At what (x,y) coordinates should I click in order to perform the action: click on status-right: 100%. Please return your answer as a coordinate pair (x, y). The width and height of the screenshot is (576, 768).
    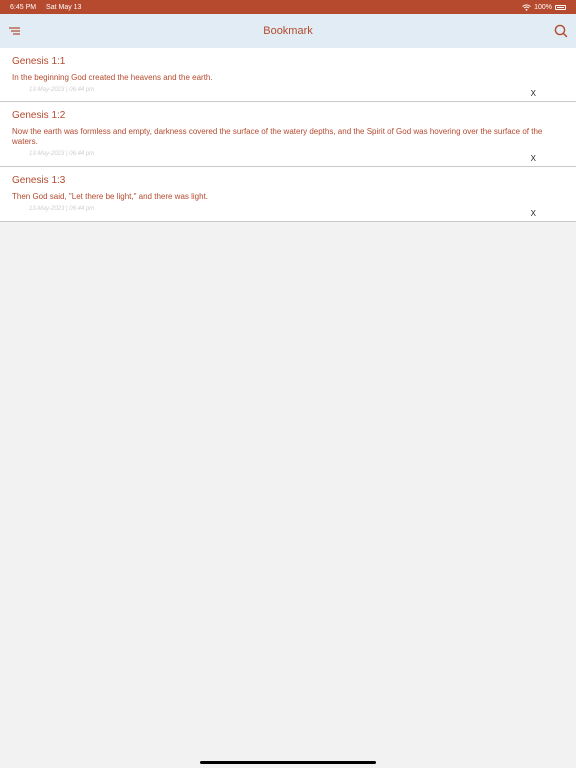
    Looking at the image, I should click on (544, 7).